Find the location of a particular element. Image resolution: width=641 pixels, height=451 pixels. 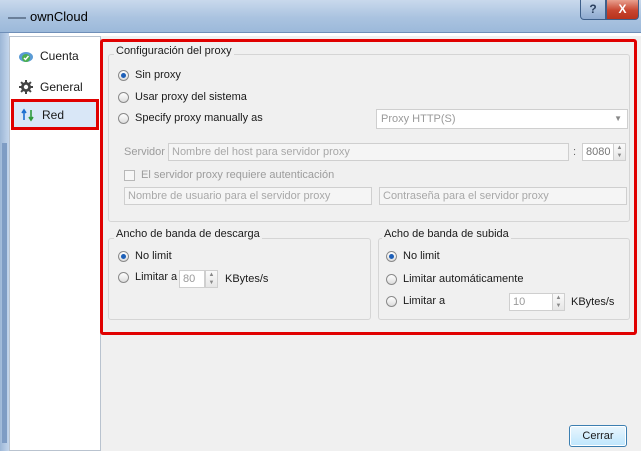

sidebar-item-red: Red is located at coordinates (55, 114).